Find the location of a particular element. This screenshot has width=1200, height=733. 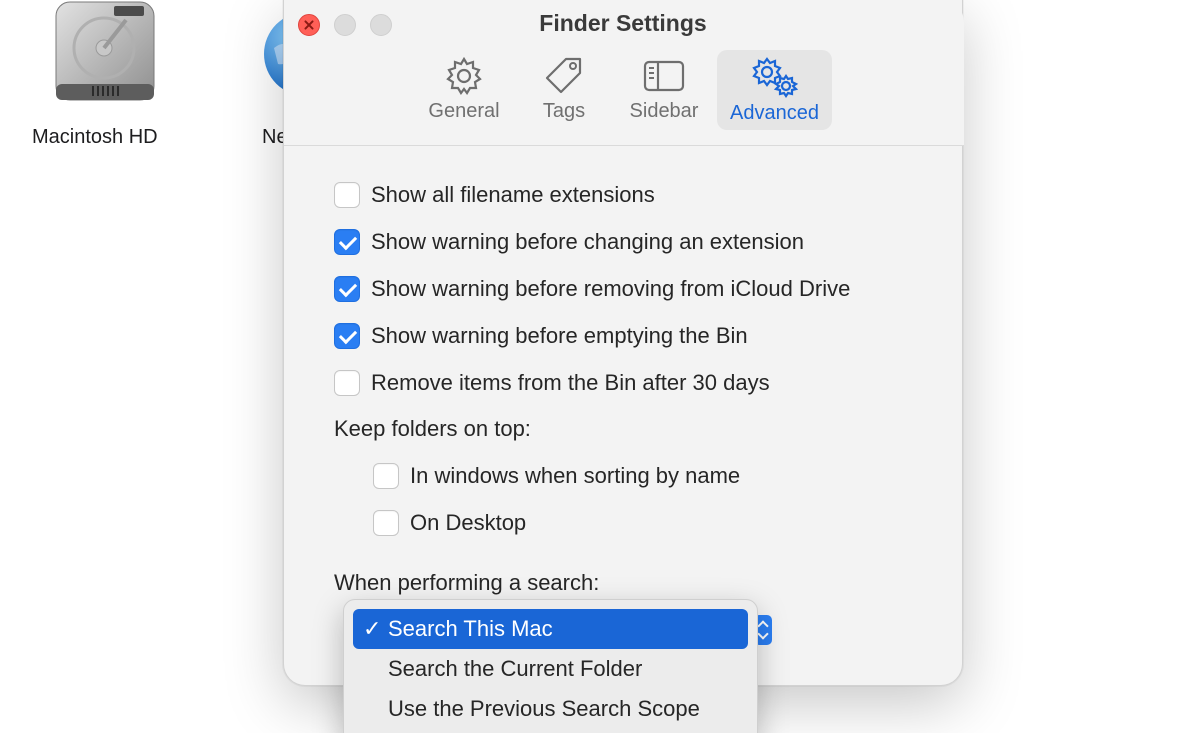

warn-emptying-bin-option: Show warning before emptying the Bin is located at coordinates (541, 336).